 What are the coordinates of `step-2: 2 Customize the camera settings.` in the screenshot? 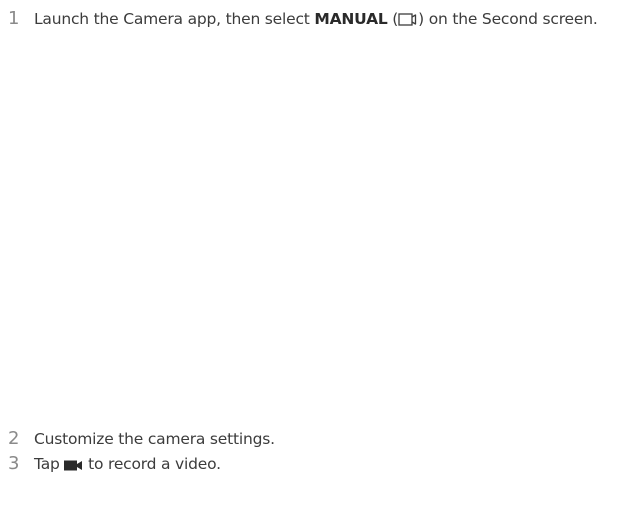 It's located at (310, 439).